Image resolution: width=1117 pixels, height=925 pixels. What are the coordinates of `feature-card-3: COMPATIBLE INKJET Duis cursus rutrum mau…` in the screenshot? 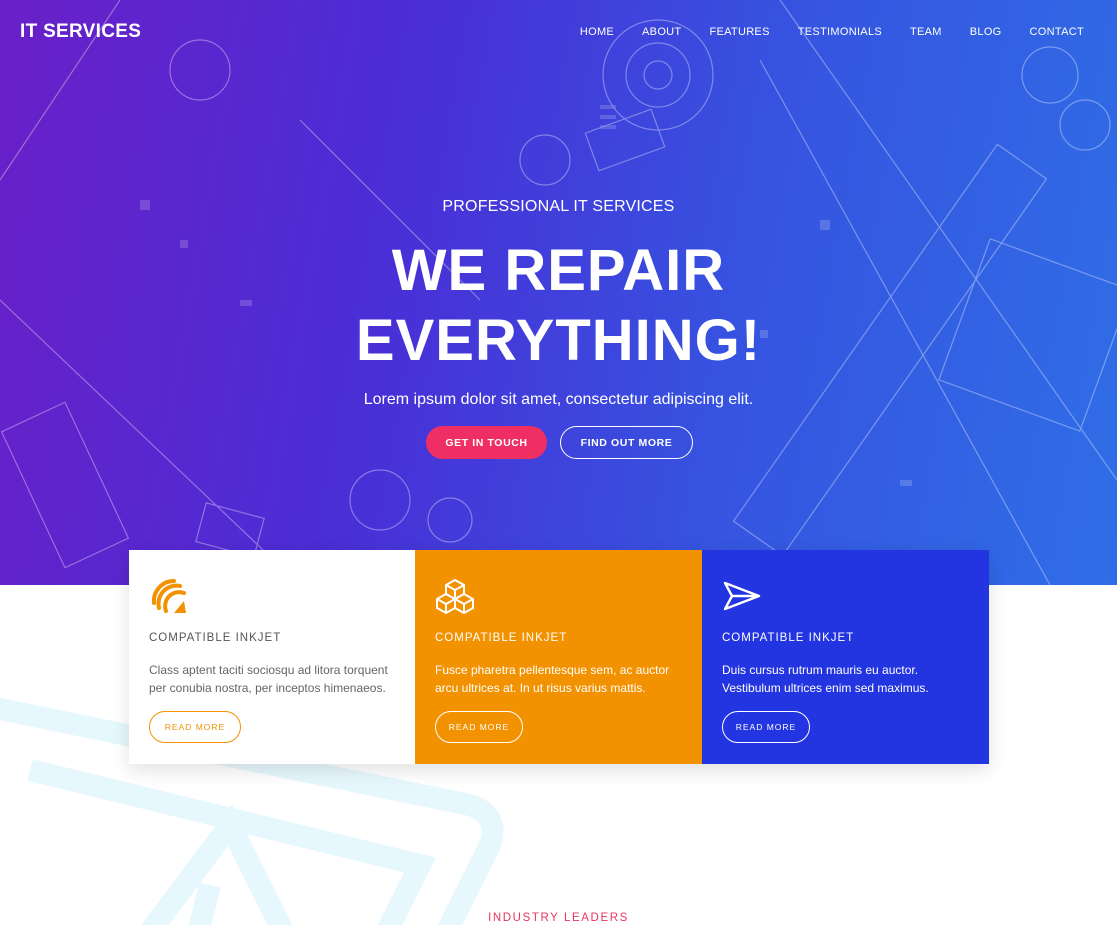 It's located at (845, 657).